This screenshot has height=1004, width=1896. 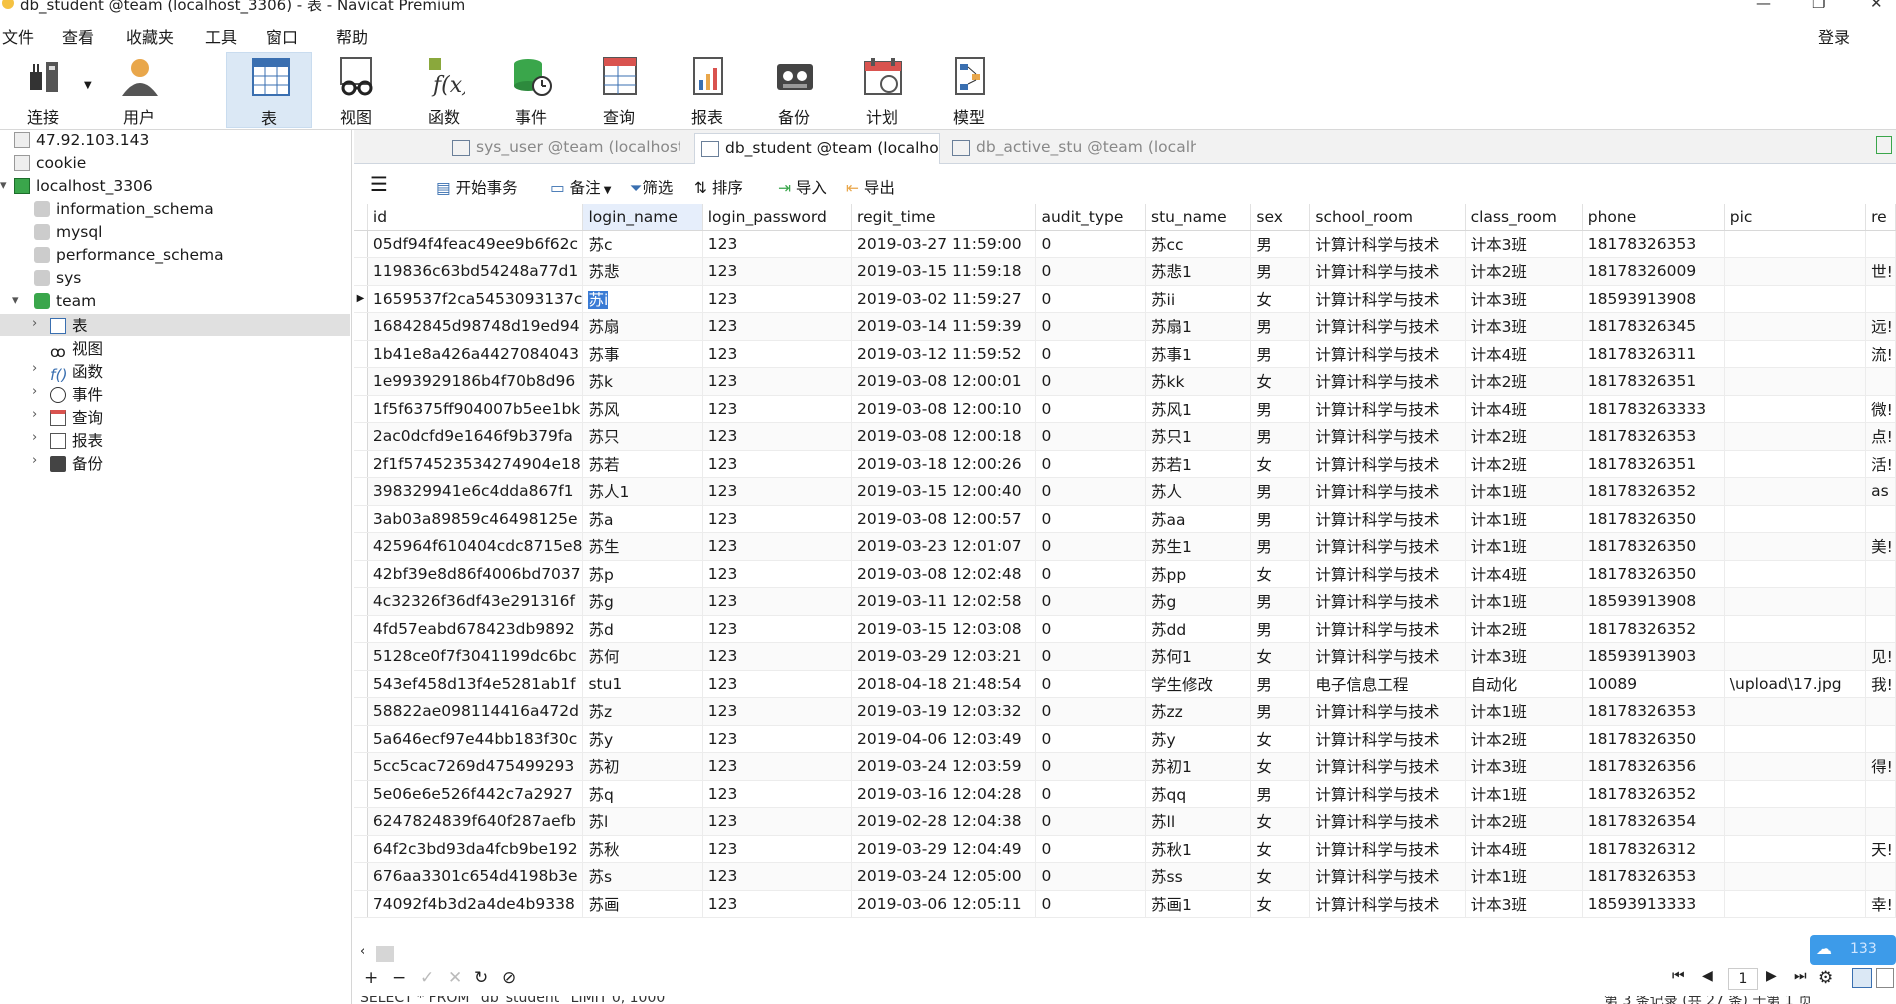 What do you see at coordinates (642, 629) in the screenshot?
I see `table-cell: 苏d` at bounding box center [642, 629].